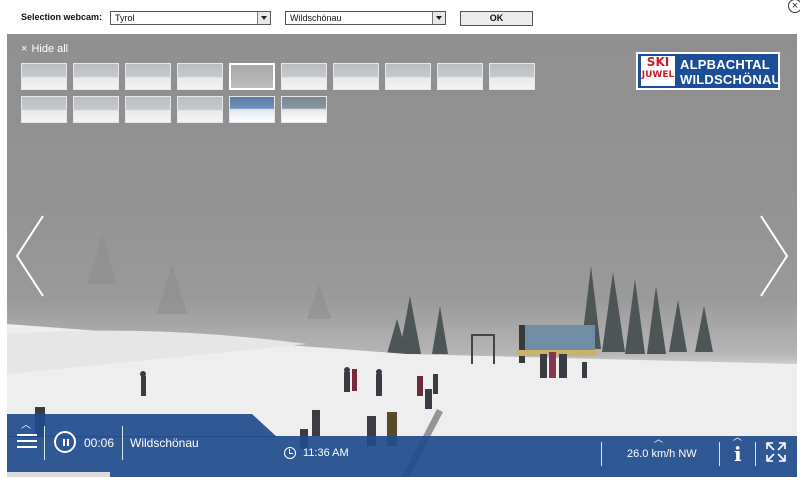 The width and height of the screenshot is (800, 477). I want to click on wind-speed: 26.0 km/h NW, so click(662, 454).